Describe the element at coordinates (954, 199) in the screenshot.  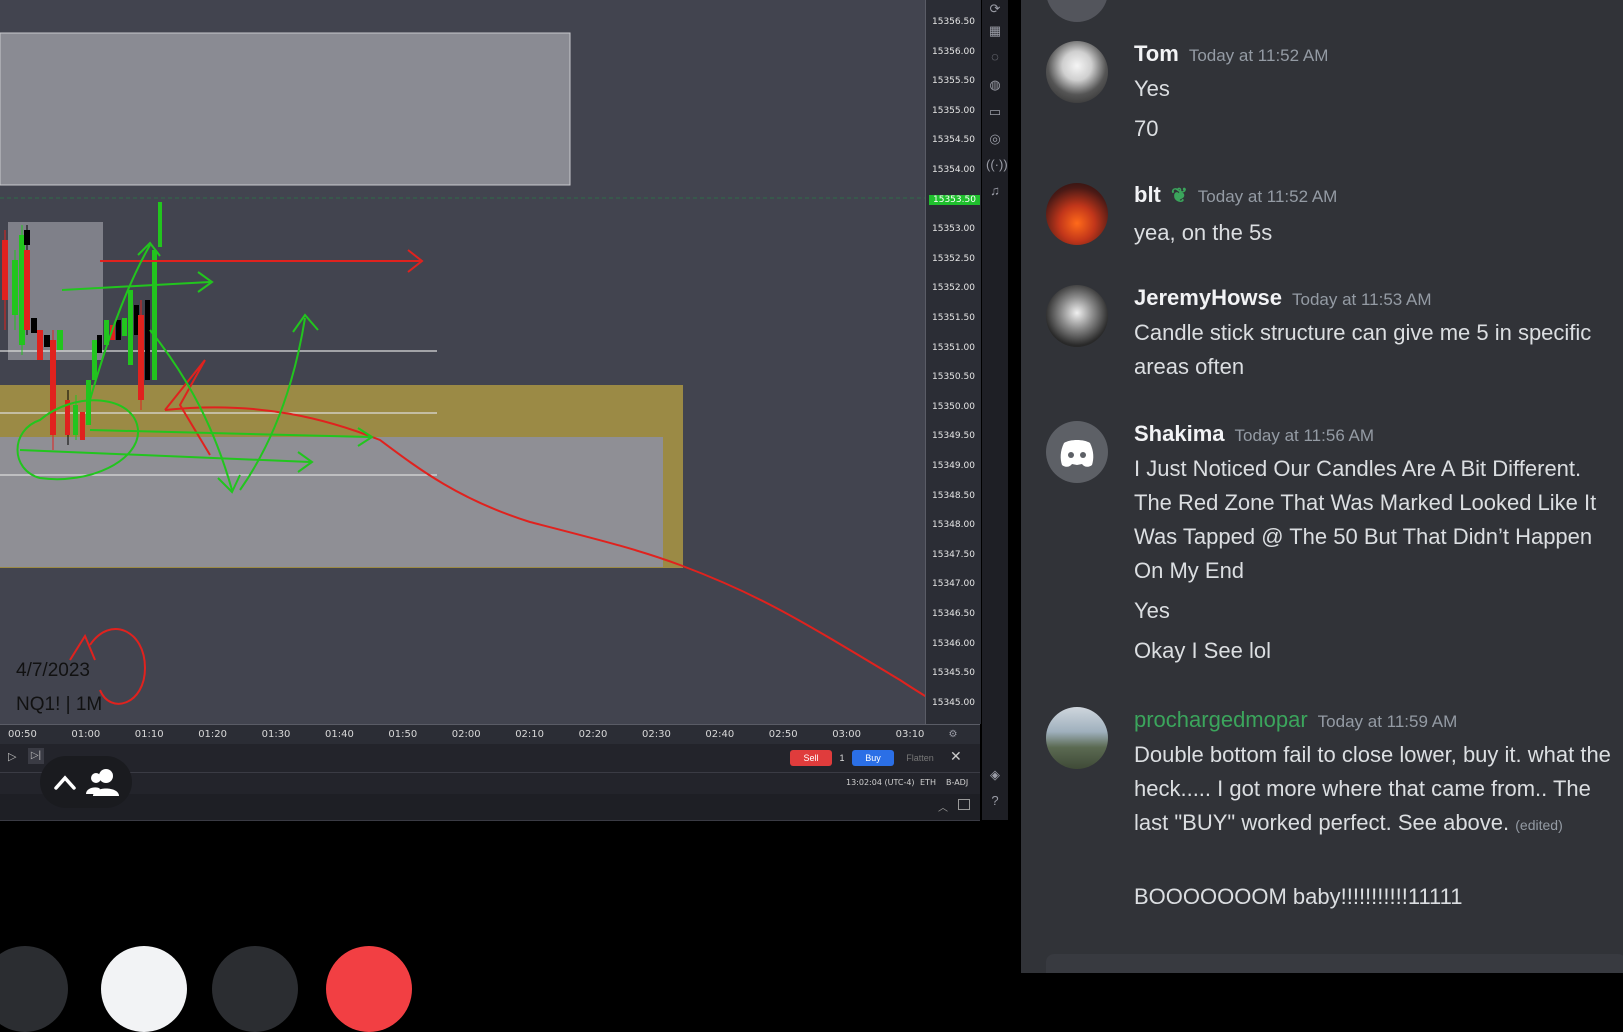
I see `price-tick-label: 15353.50` at that location.